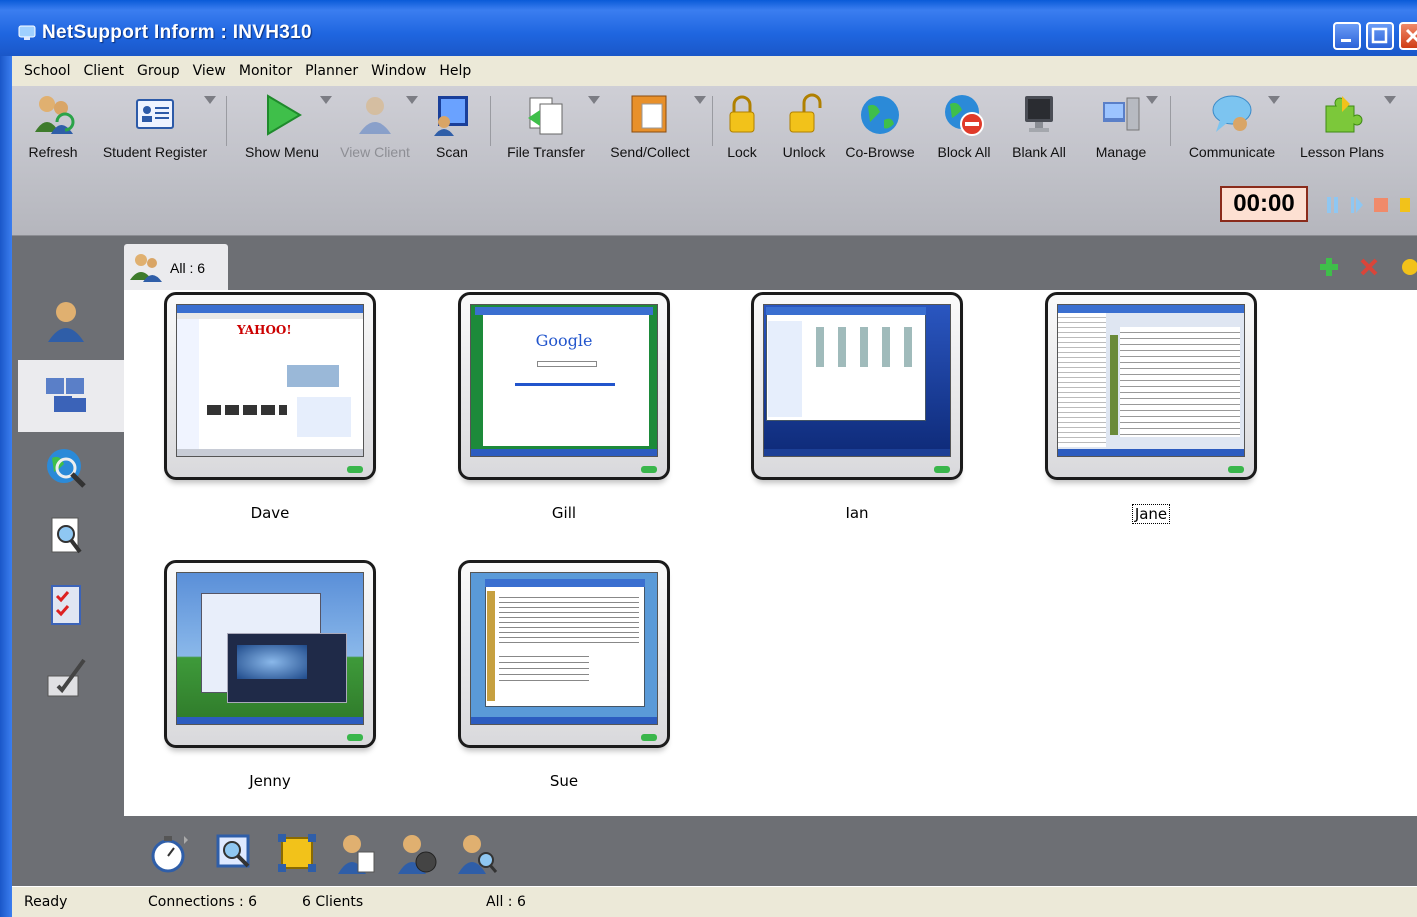 The image size is (1417, 917). What do you see at coordinates (27, 32) in the screenshot?
I see `app-icon` at bounding box center [27, 32].